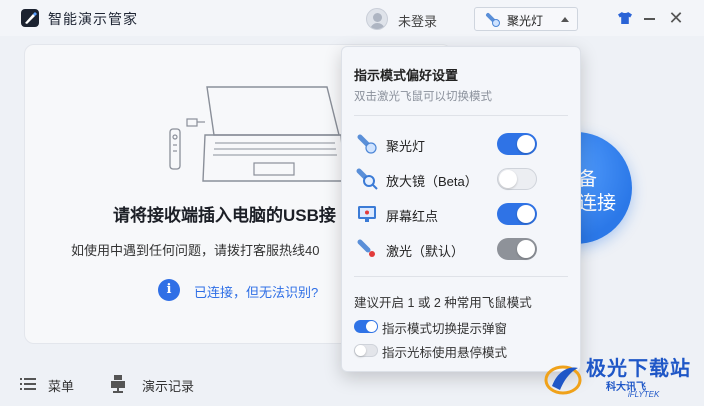 The image size is (704, 406). What do you see at coordinates (625, 18) in the screenshot?
I see `shirt-icon` at bounding box center [625, 18].